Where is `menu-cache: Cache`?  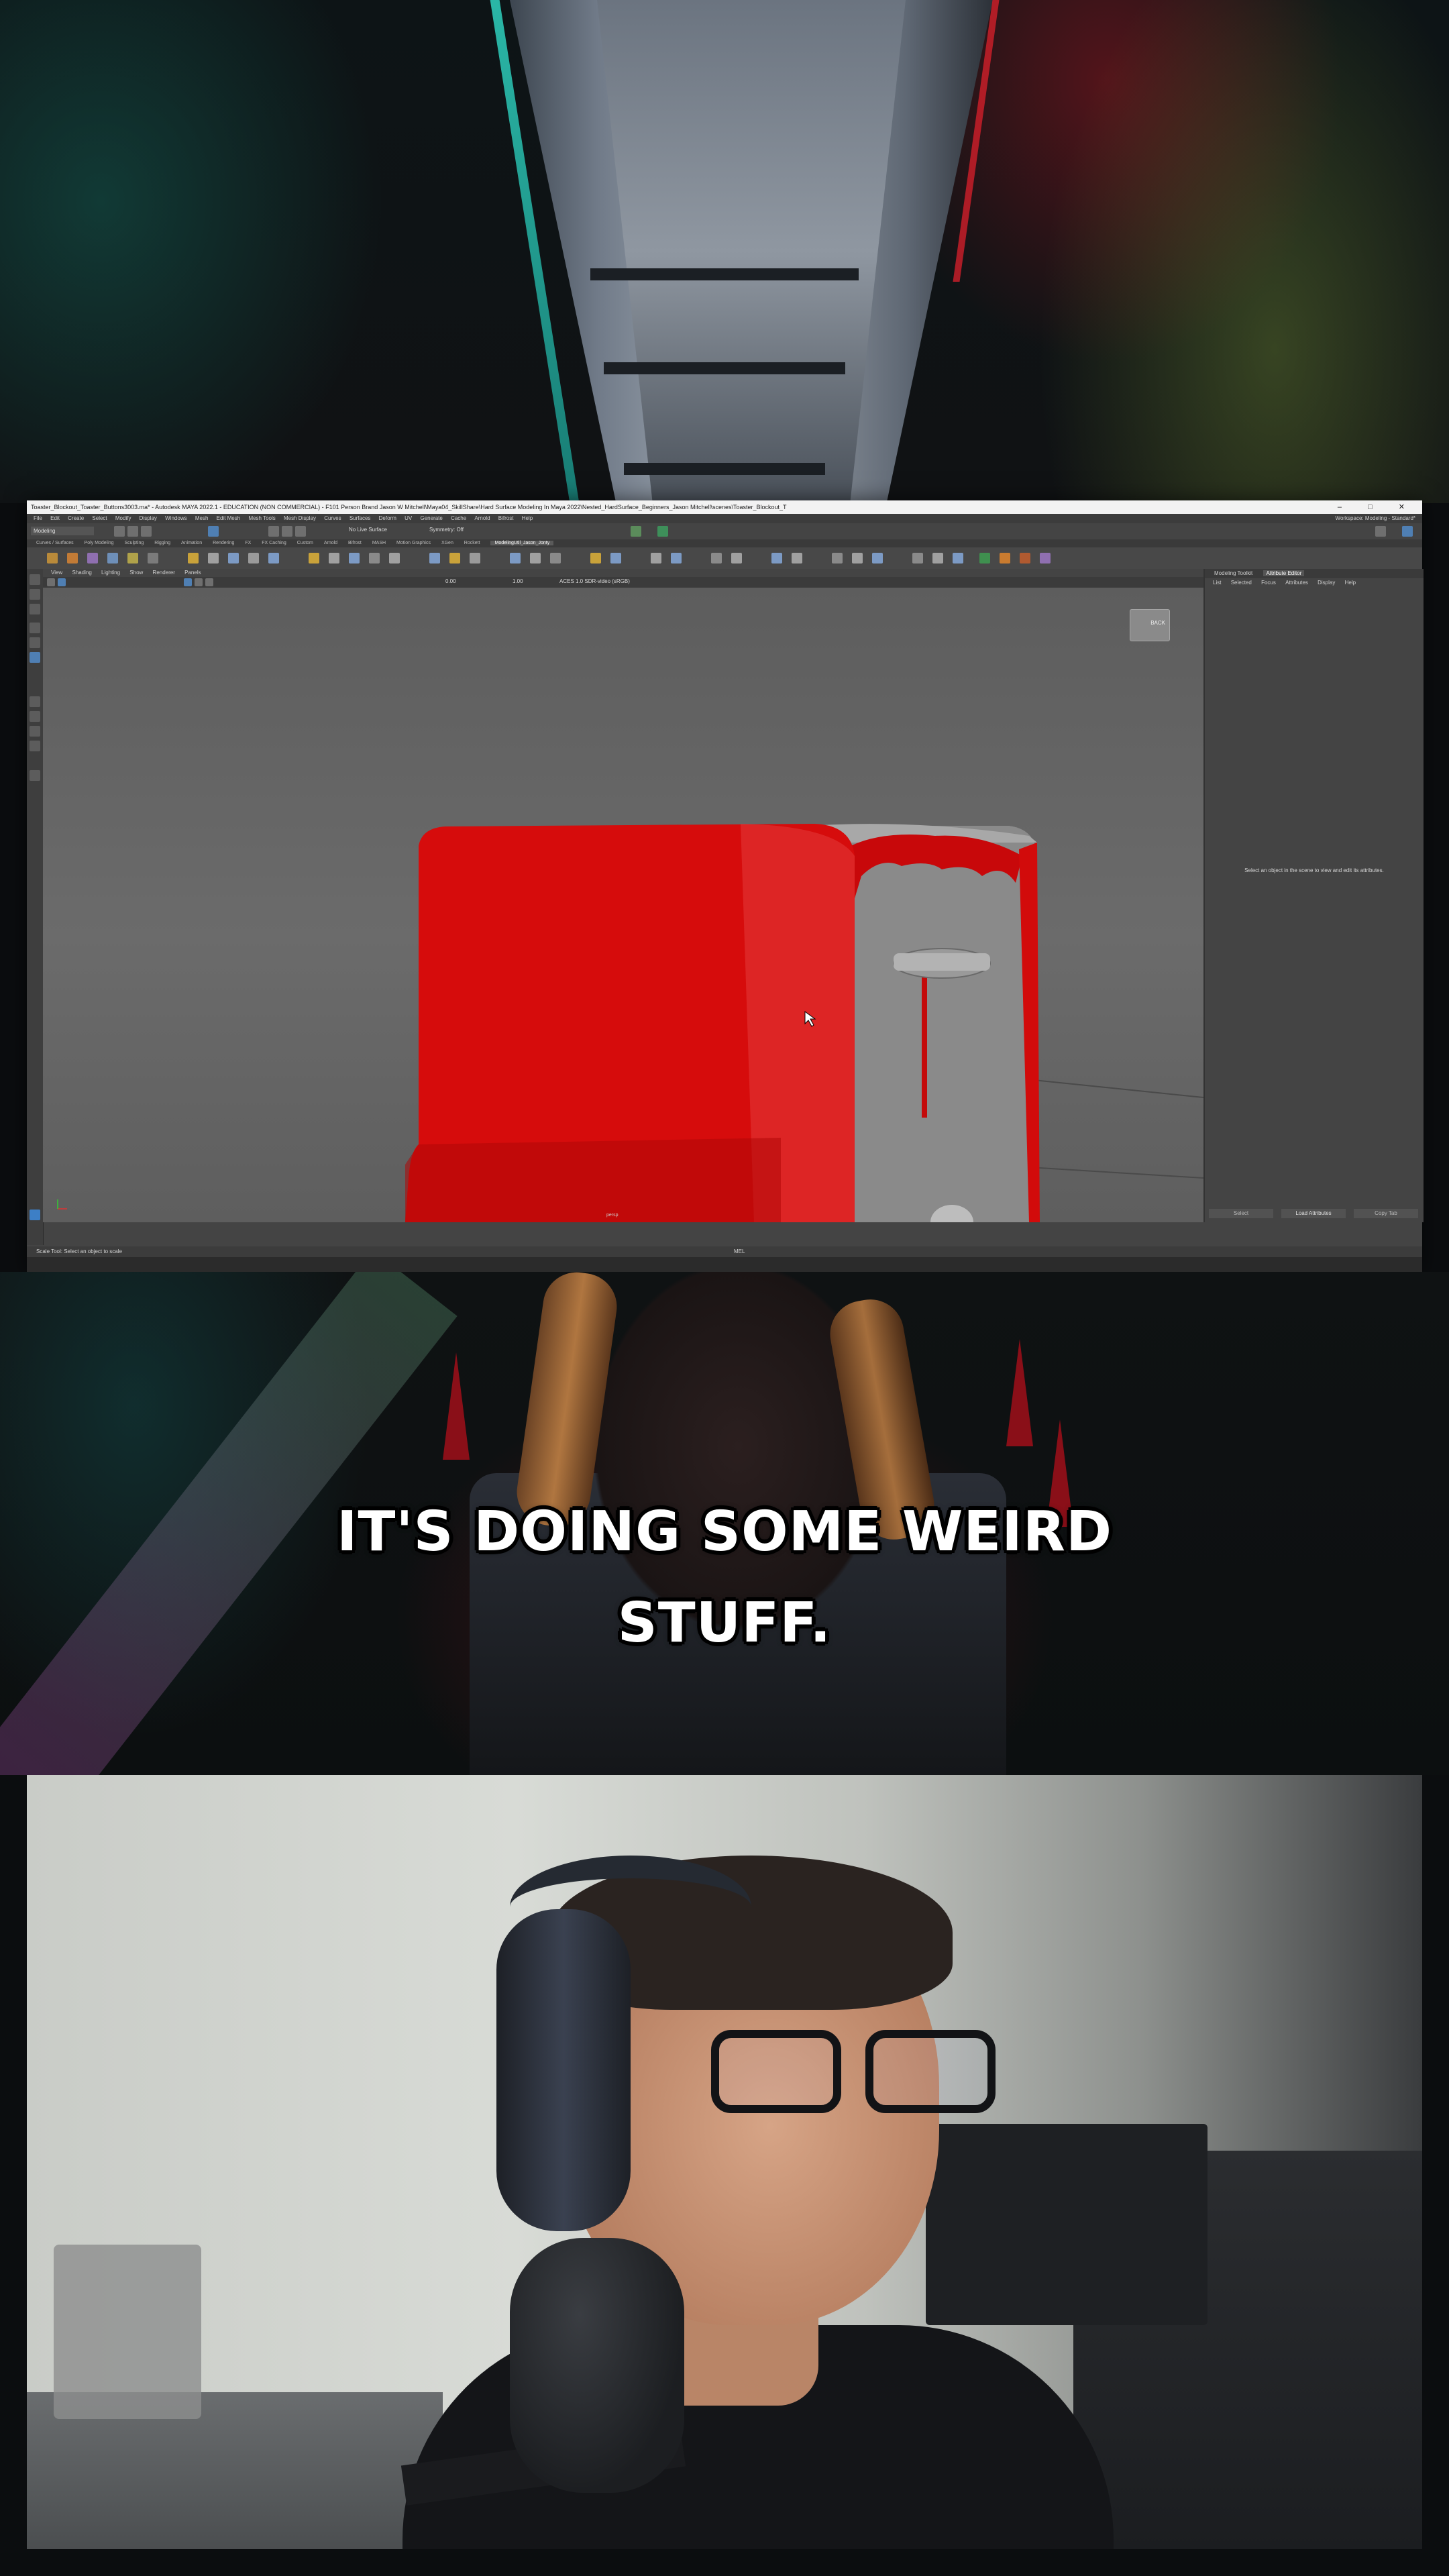 menu-cache: Cache is located at coordinates (458, 518).